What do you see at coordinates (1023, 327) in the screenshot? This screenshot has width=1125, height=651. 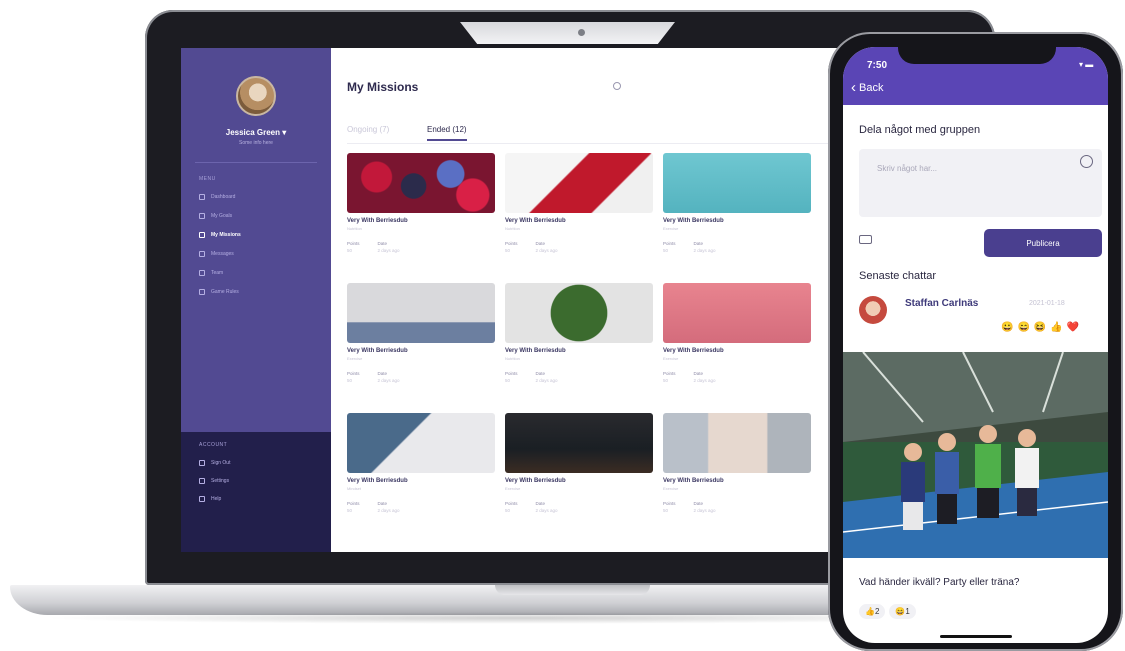 I see `reaction-emoji: 😄` at bounding box center [1023, 327].